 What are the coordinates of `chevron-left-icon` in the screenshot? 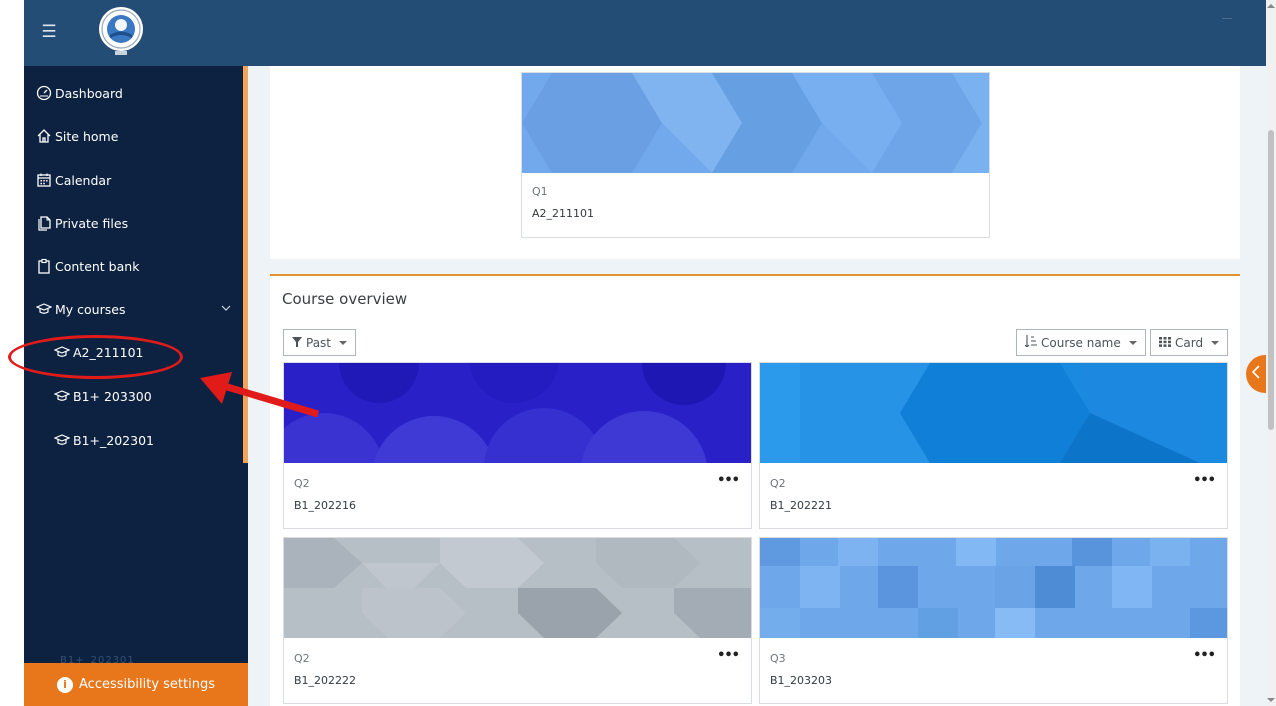 It's located at (1256, 374).